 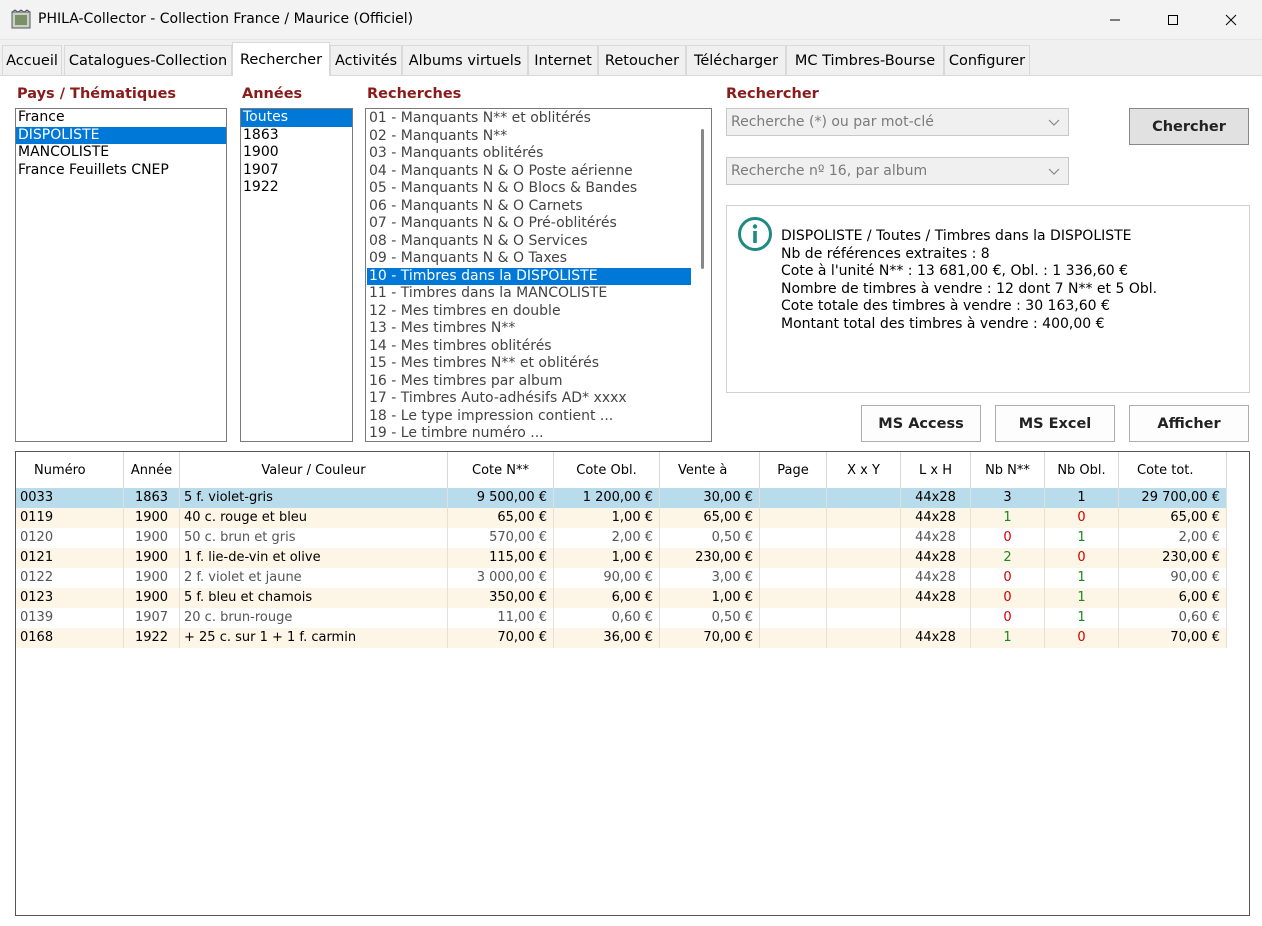 I want to click on column-header: Valeur / Couleur, so click(x=314, y=470).